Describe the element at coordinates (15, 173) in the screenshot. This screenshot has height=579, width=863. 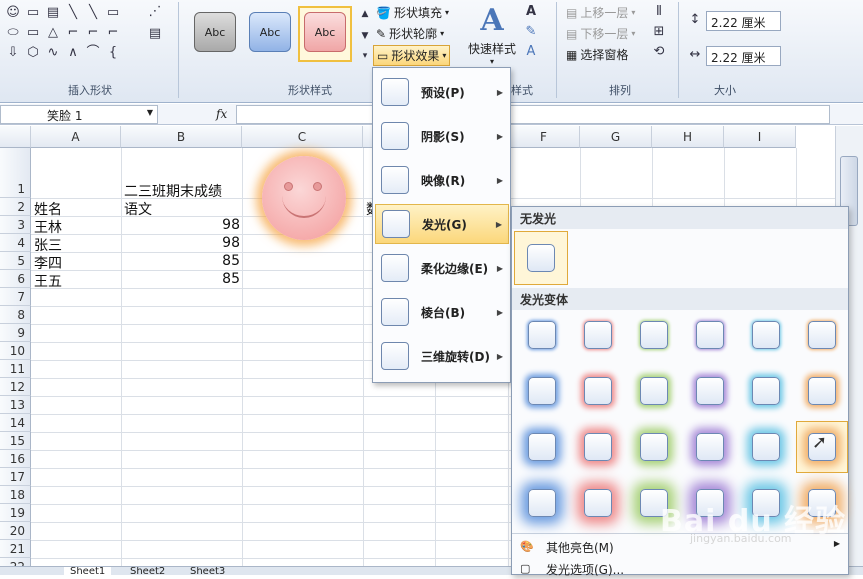
I see `row-header: 1` at that location.